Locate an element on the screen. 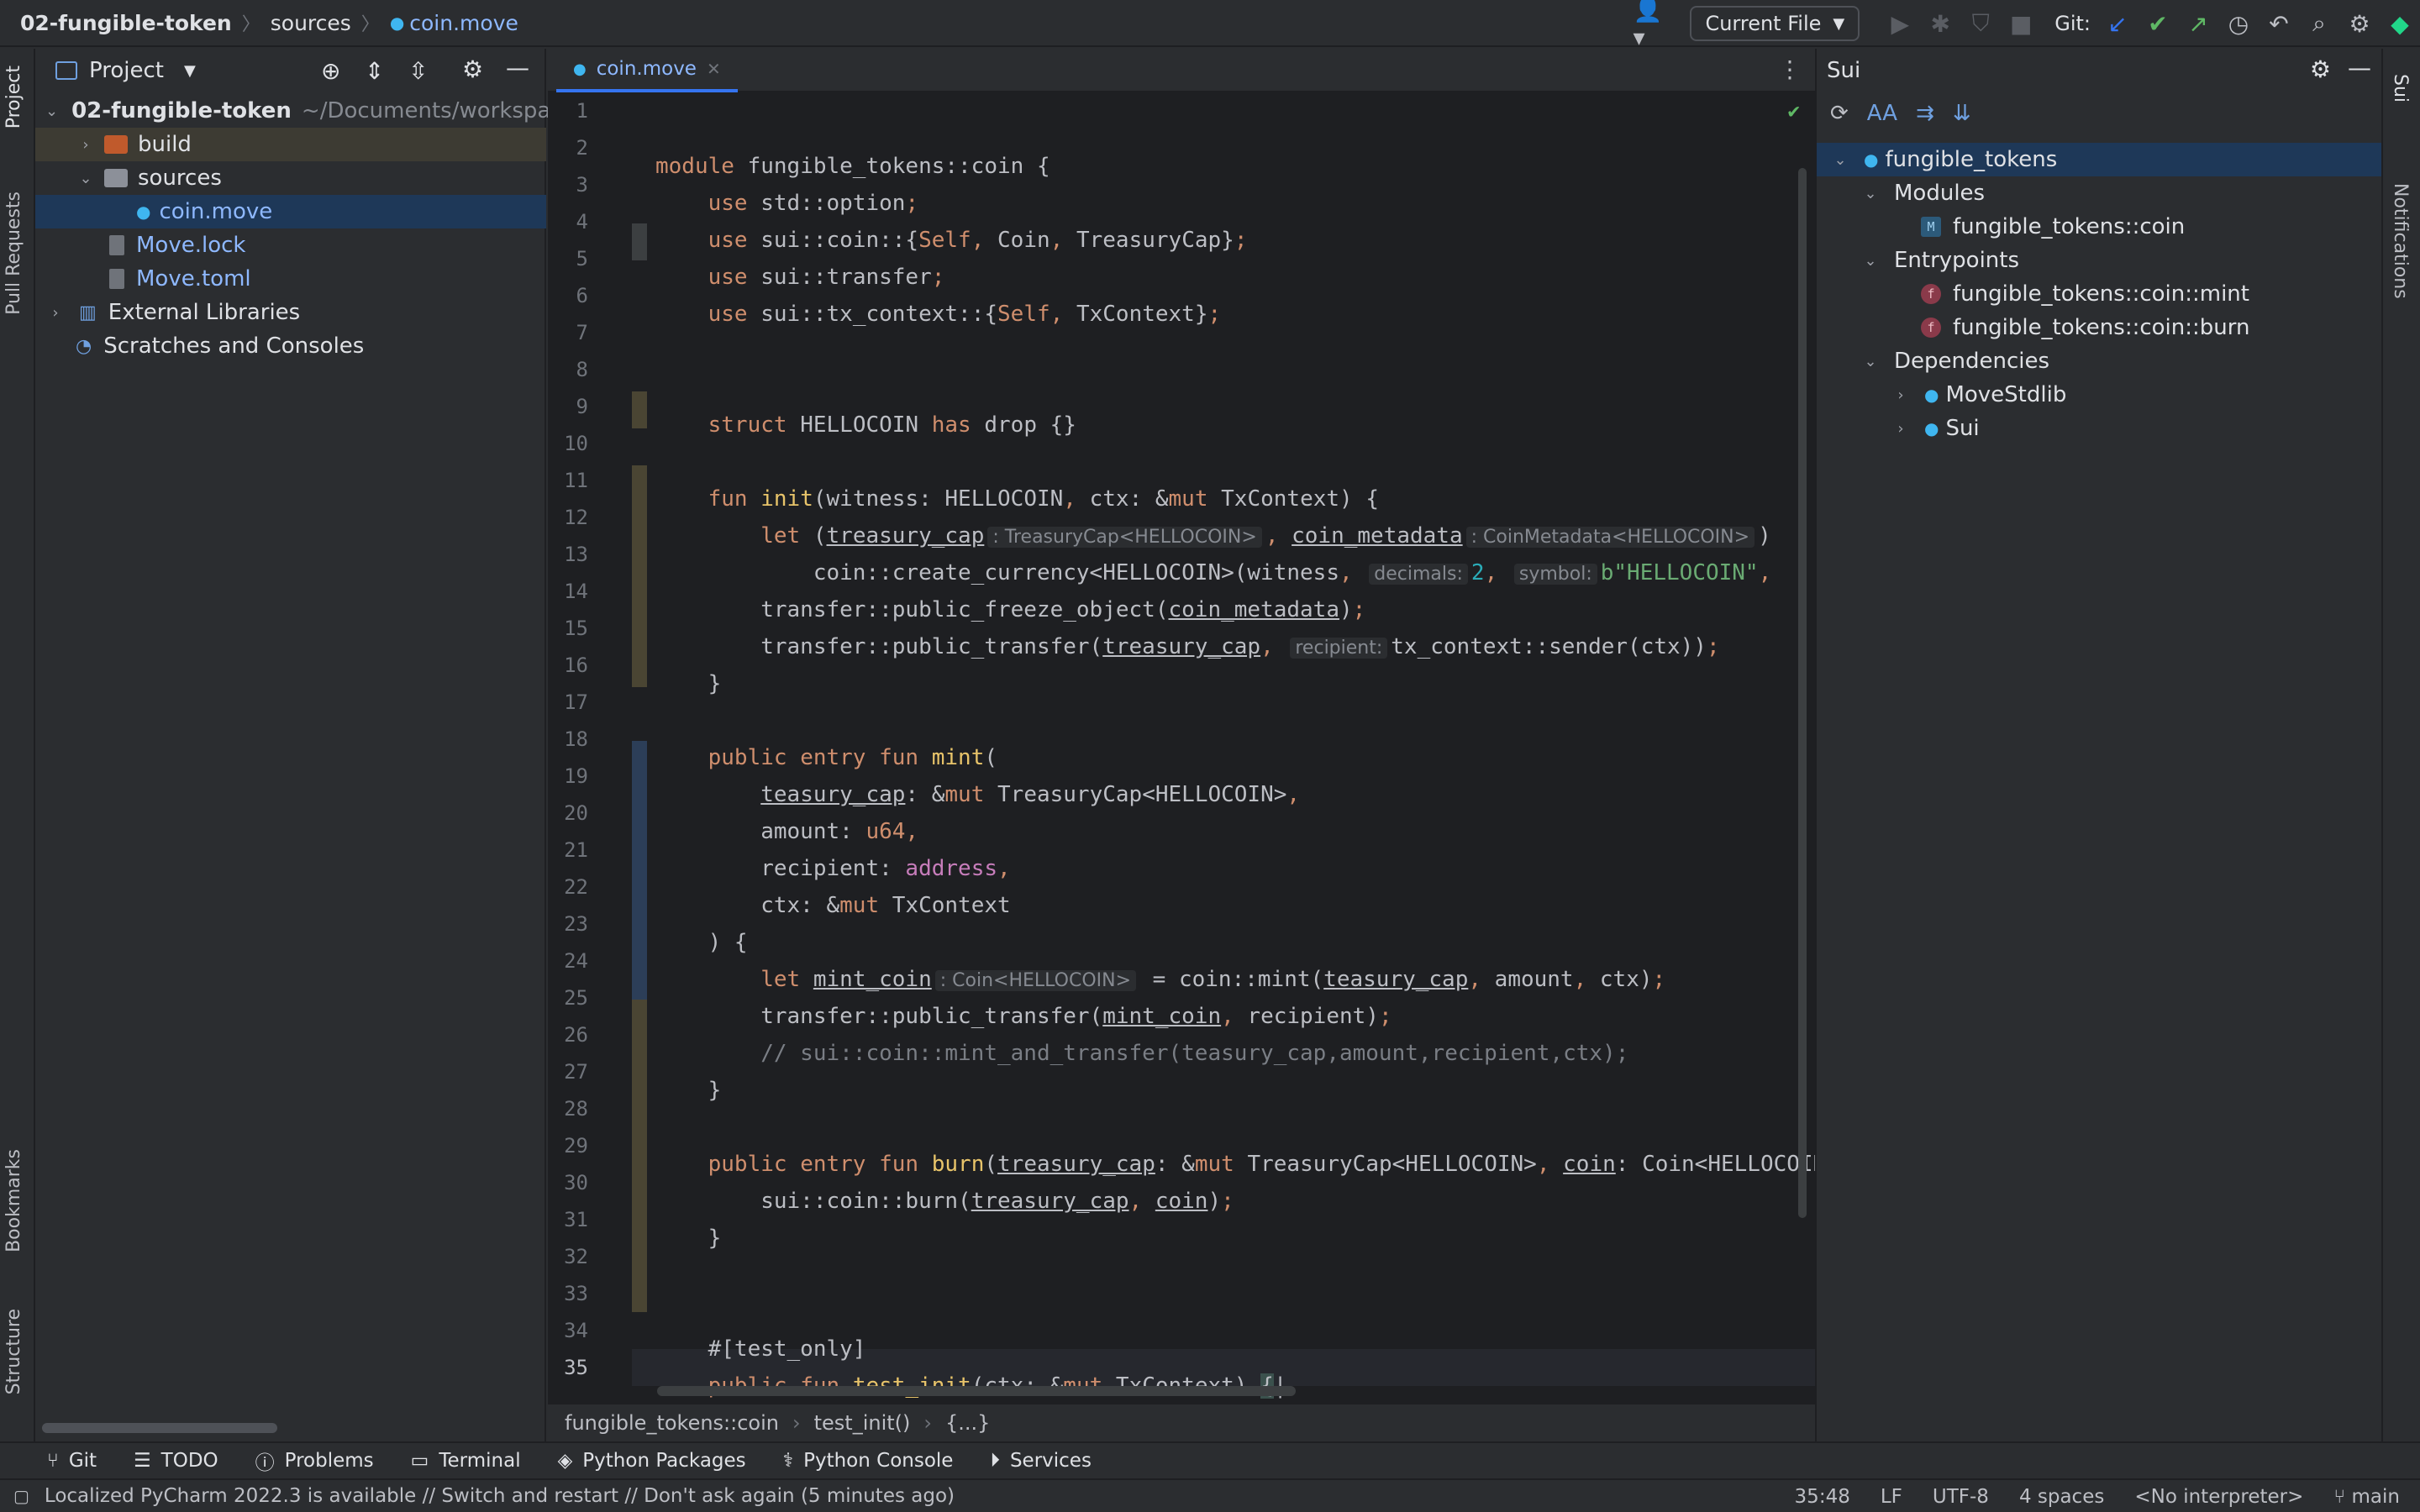 This screenshot has width=2420, height=1512. more-options-icon: ⋮ is located at coordinates (1790, 69).